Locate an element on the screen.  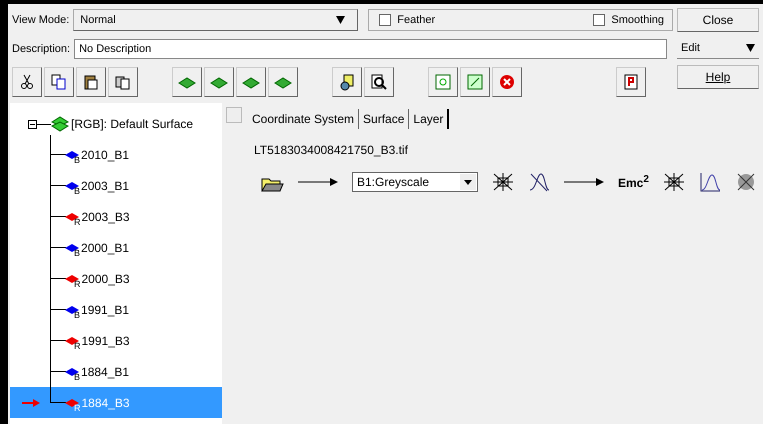
tree-item-label: 2003_B3 is located at coordinates (106, 217).